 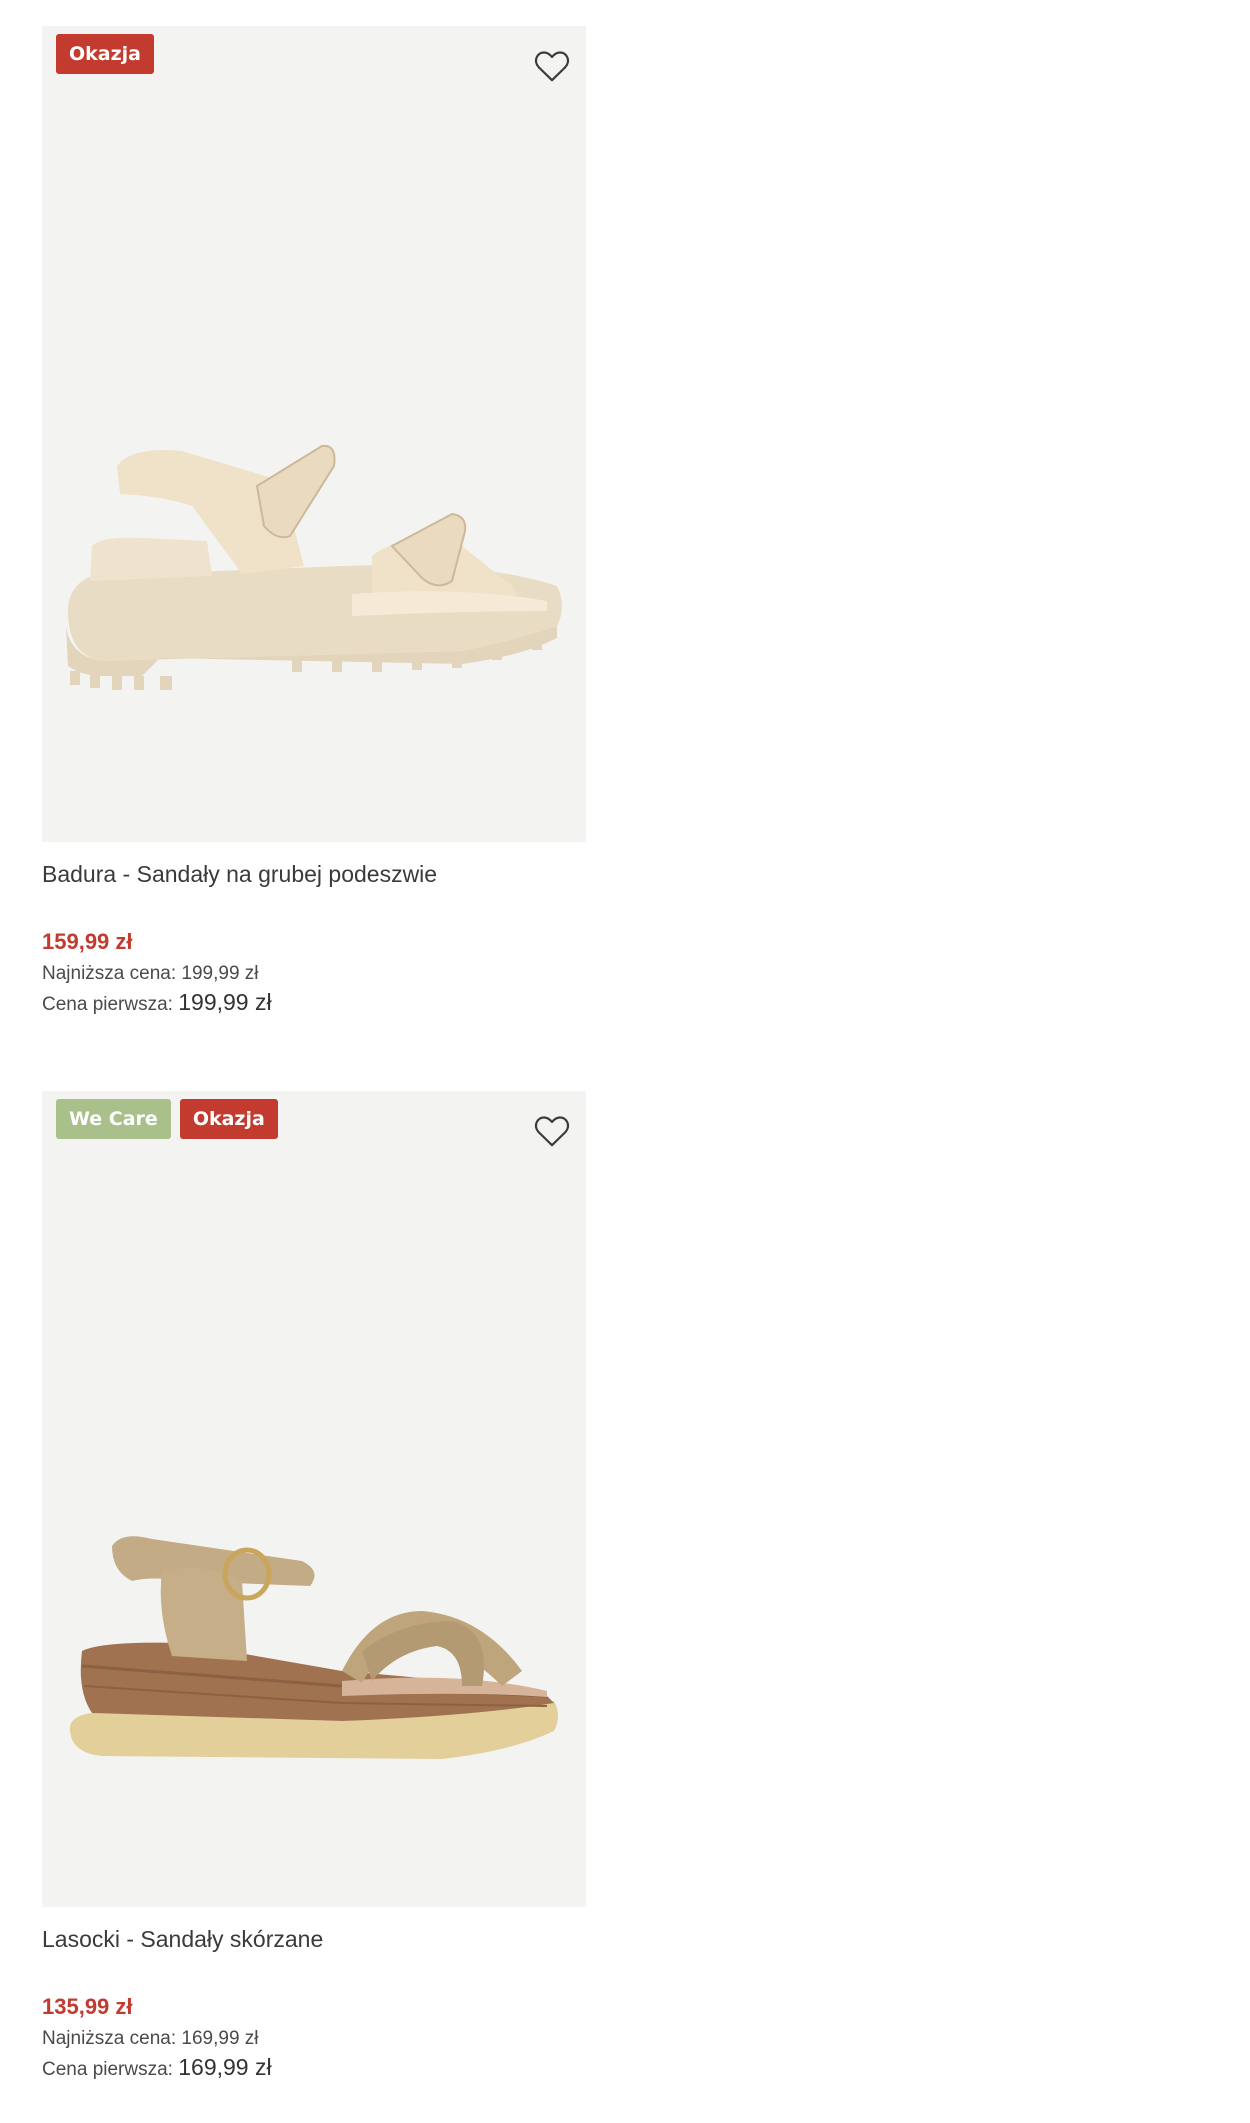 I want to click on first-price-row: Cena pierwsza: 199,99 zł, so click(x=314, y=1002).